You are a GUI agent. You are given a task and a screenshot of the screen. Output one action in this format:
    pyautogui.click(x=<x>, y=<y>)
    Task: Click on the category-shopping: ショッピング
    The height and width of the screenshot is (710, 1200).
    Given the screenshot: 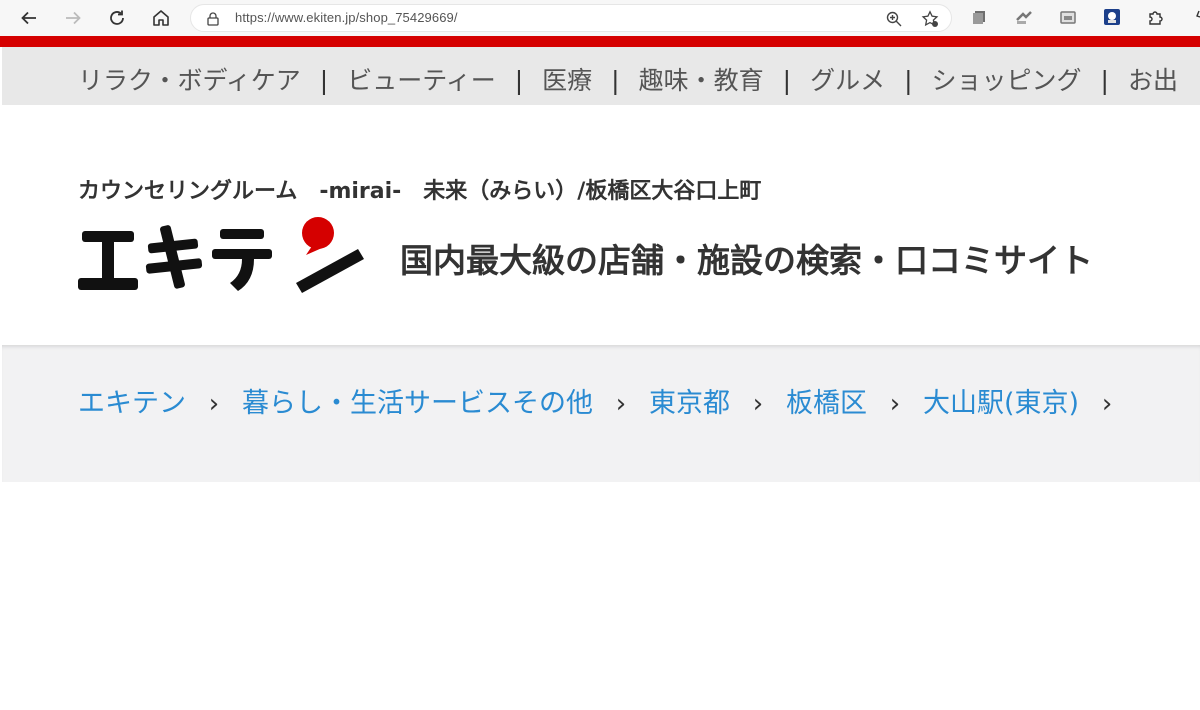 What is the action you would take?
    pyautogui.click(x=1007, y=79)
    